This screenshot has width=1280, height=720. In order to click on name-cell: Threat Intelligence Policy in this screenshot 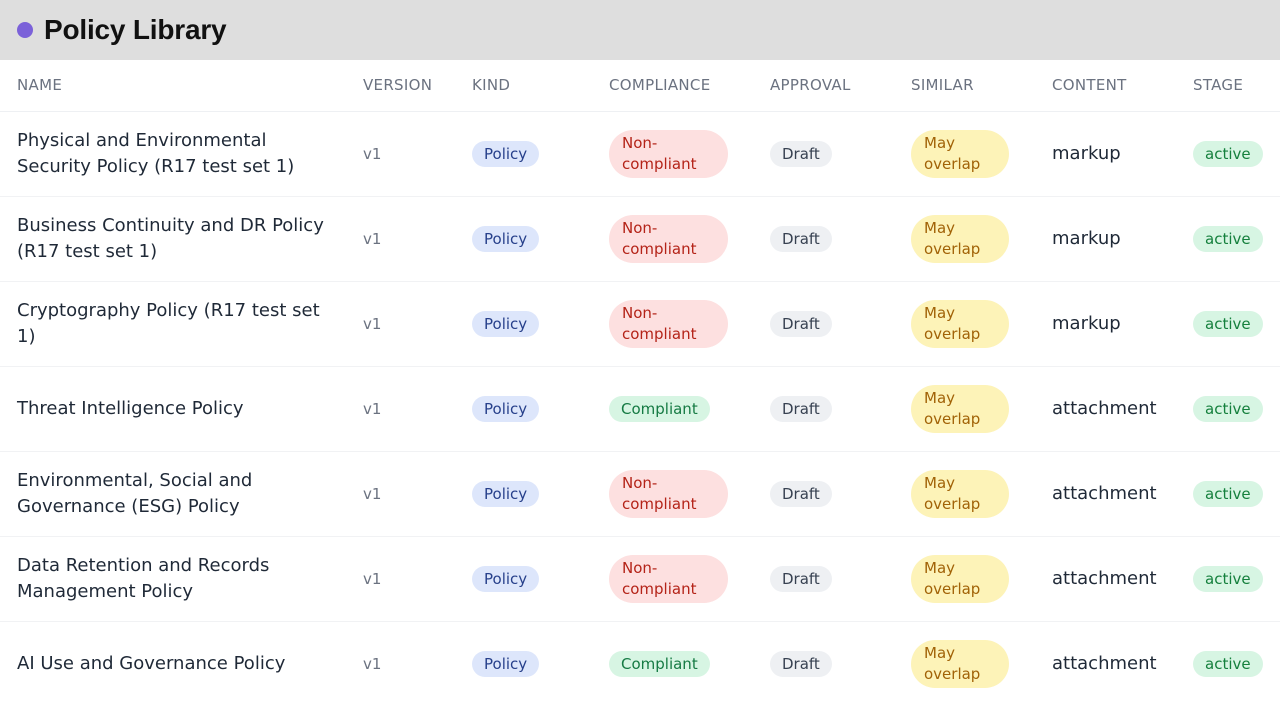, I will do `click(173, 409)`.